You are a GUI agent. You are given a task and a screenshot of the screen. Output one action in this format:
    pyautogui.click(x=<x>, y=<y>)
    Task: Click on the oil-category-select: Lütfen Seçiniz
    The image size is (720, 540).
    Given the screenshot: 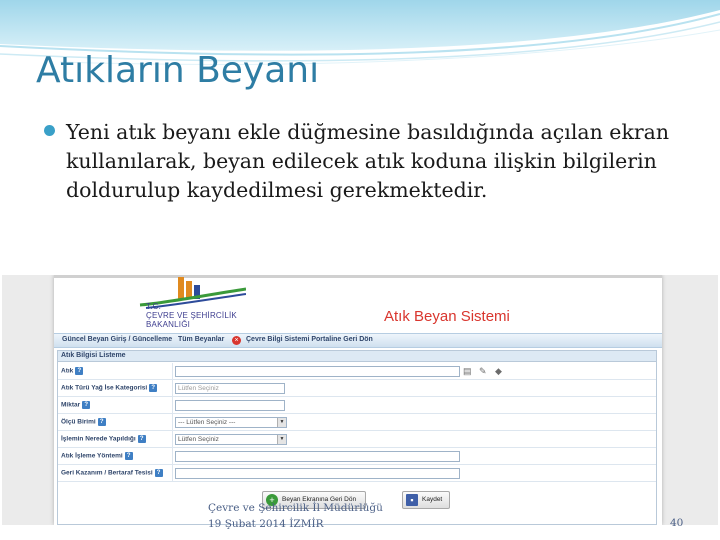 What is the action you would take?
    pyautogui.click(x=230, y=388)
    